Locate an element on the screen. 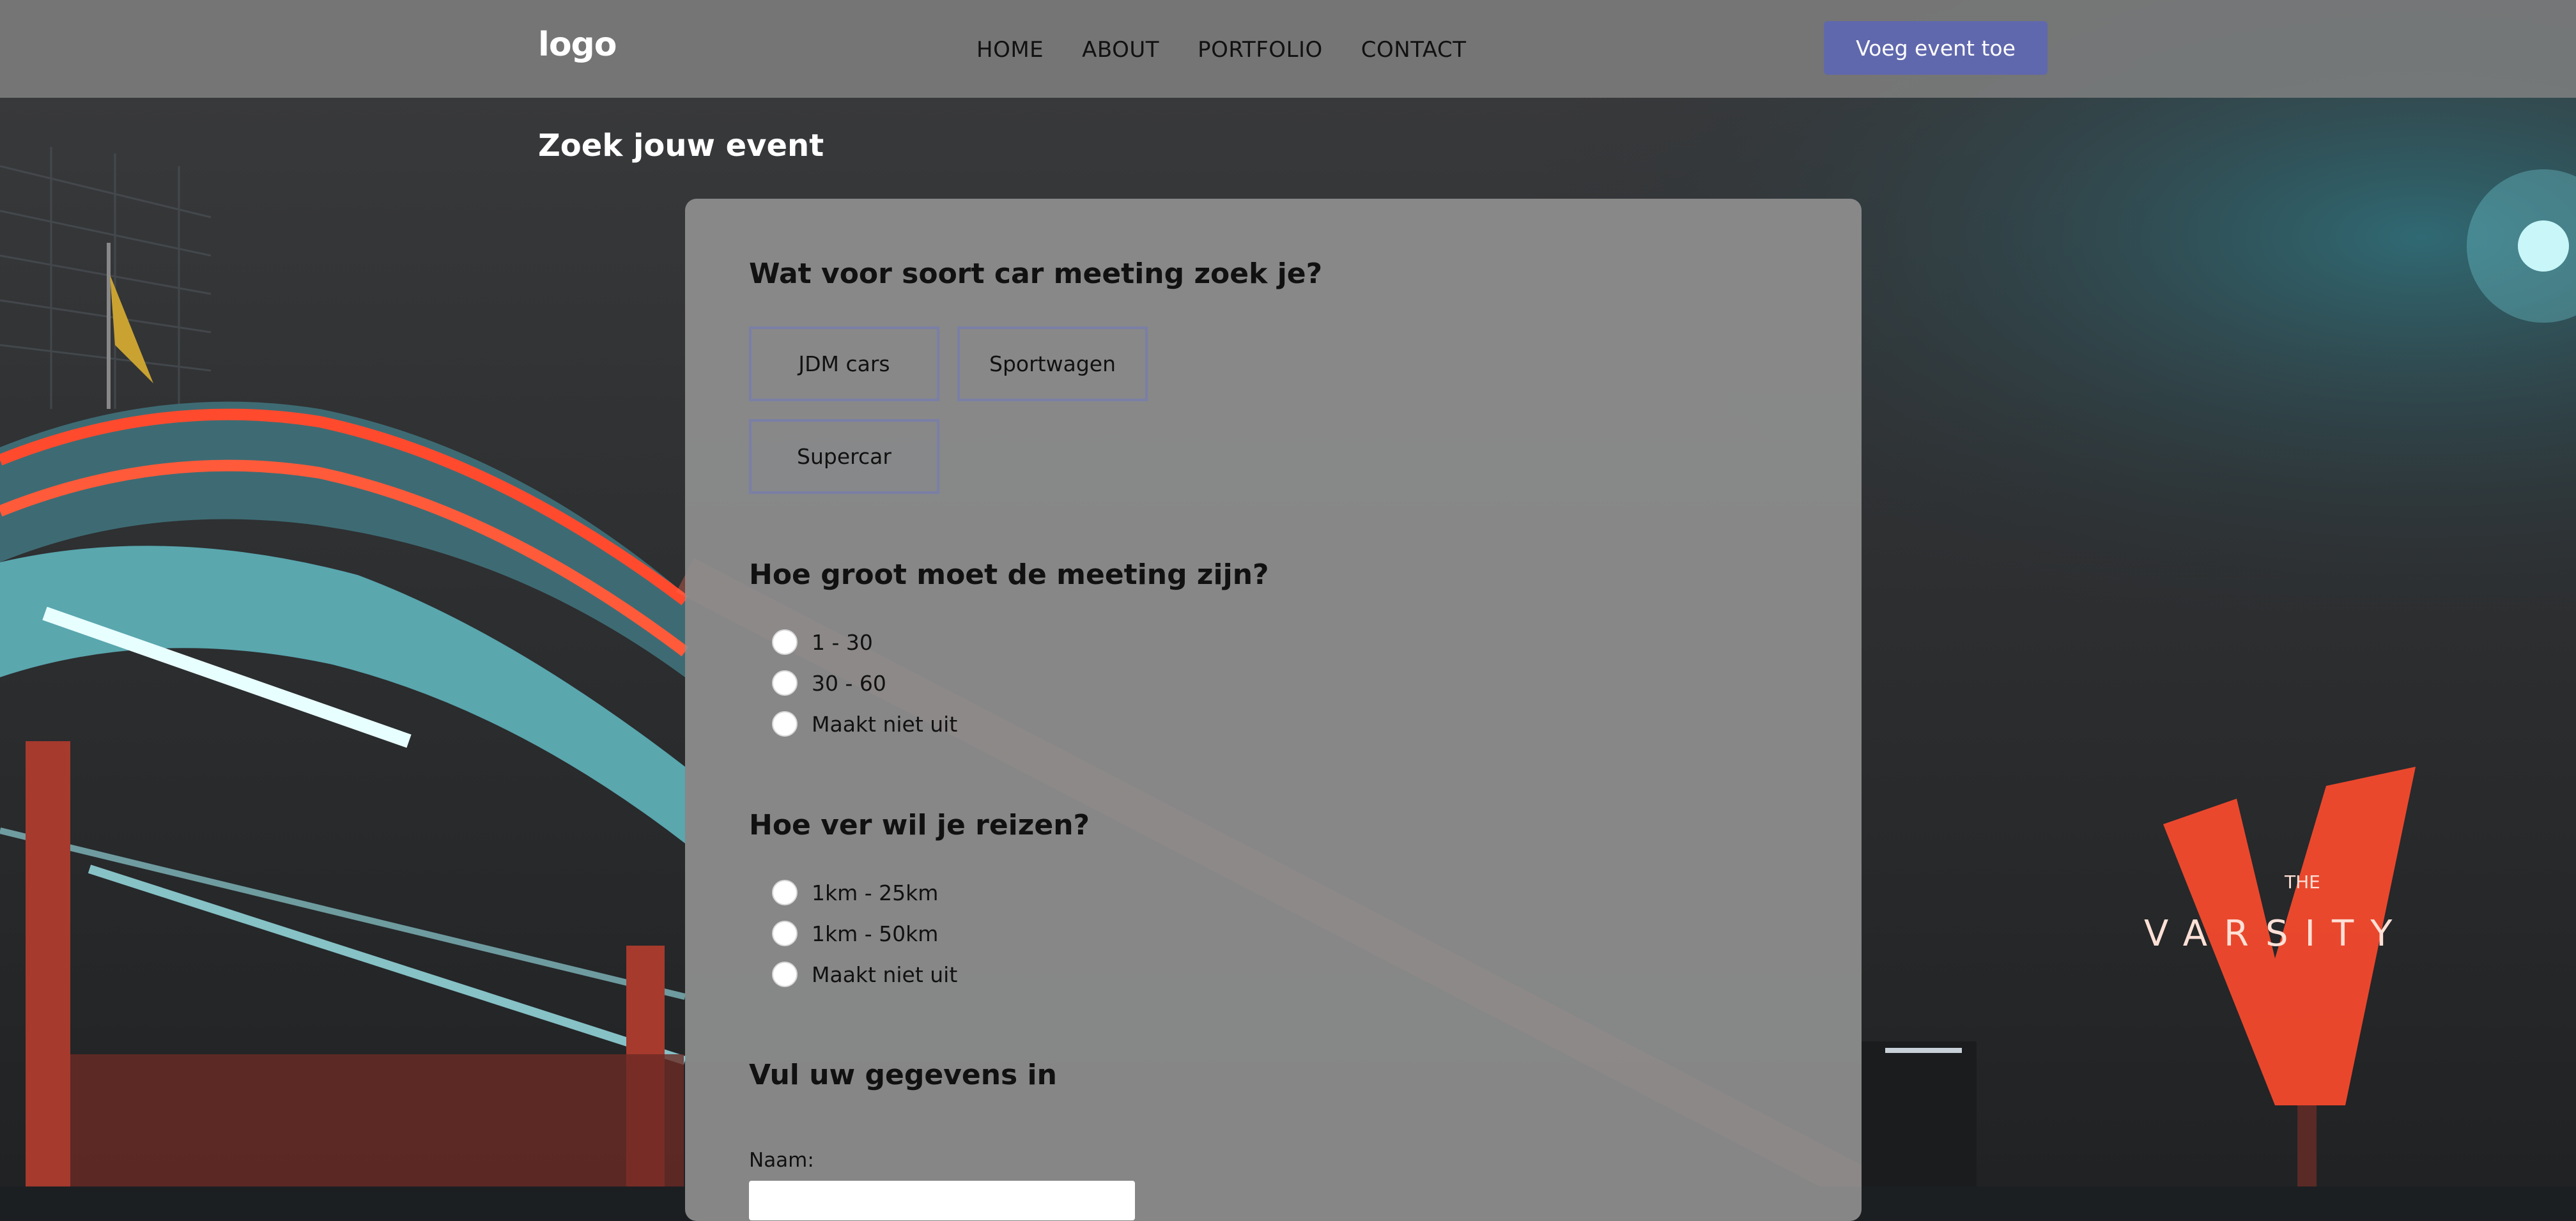 The image size is (2576, 1221). nav-about: ABOUT is located at coordinates (1120, 50).